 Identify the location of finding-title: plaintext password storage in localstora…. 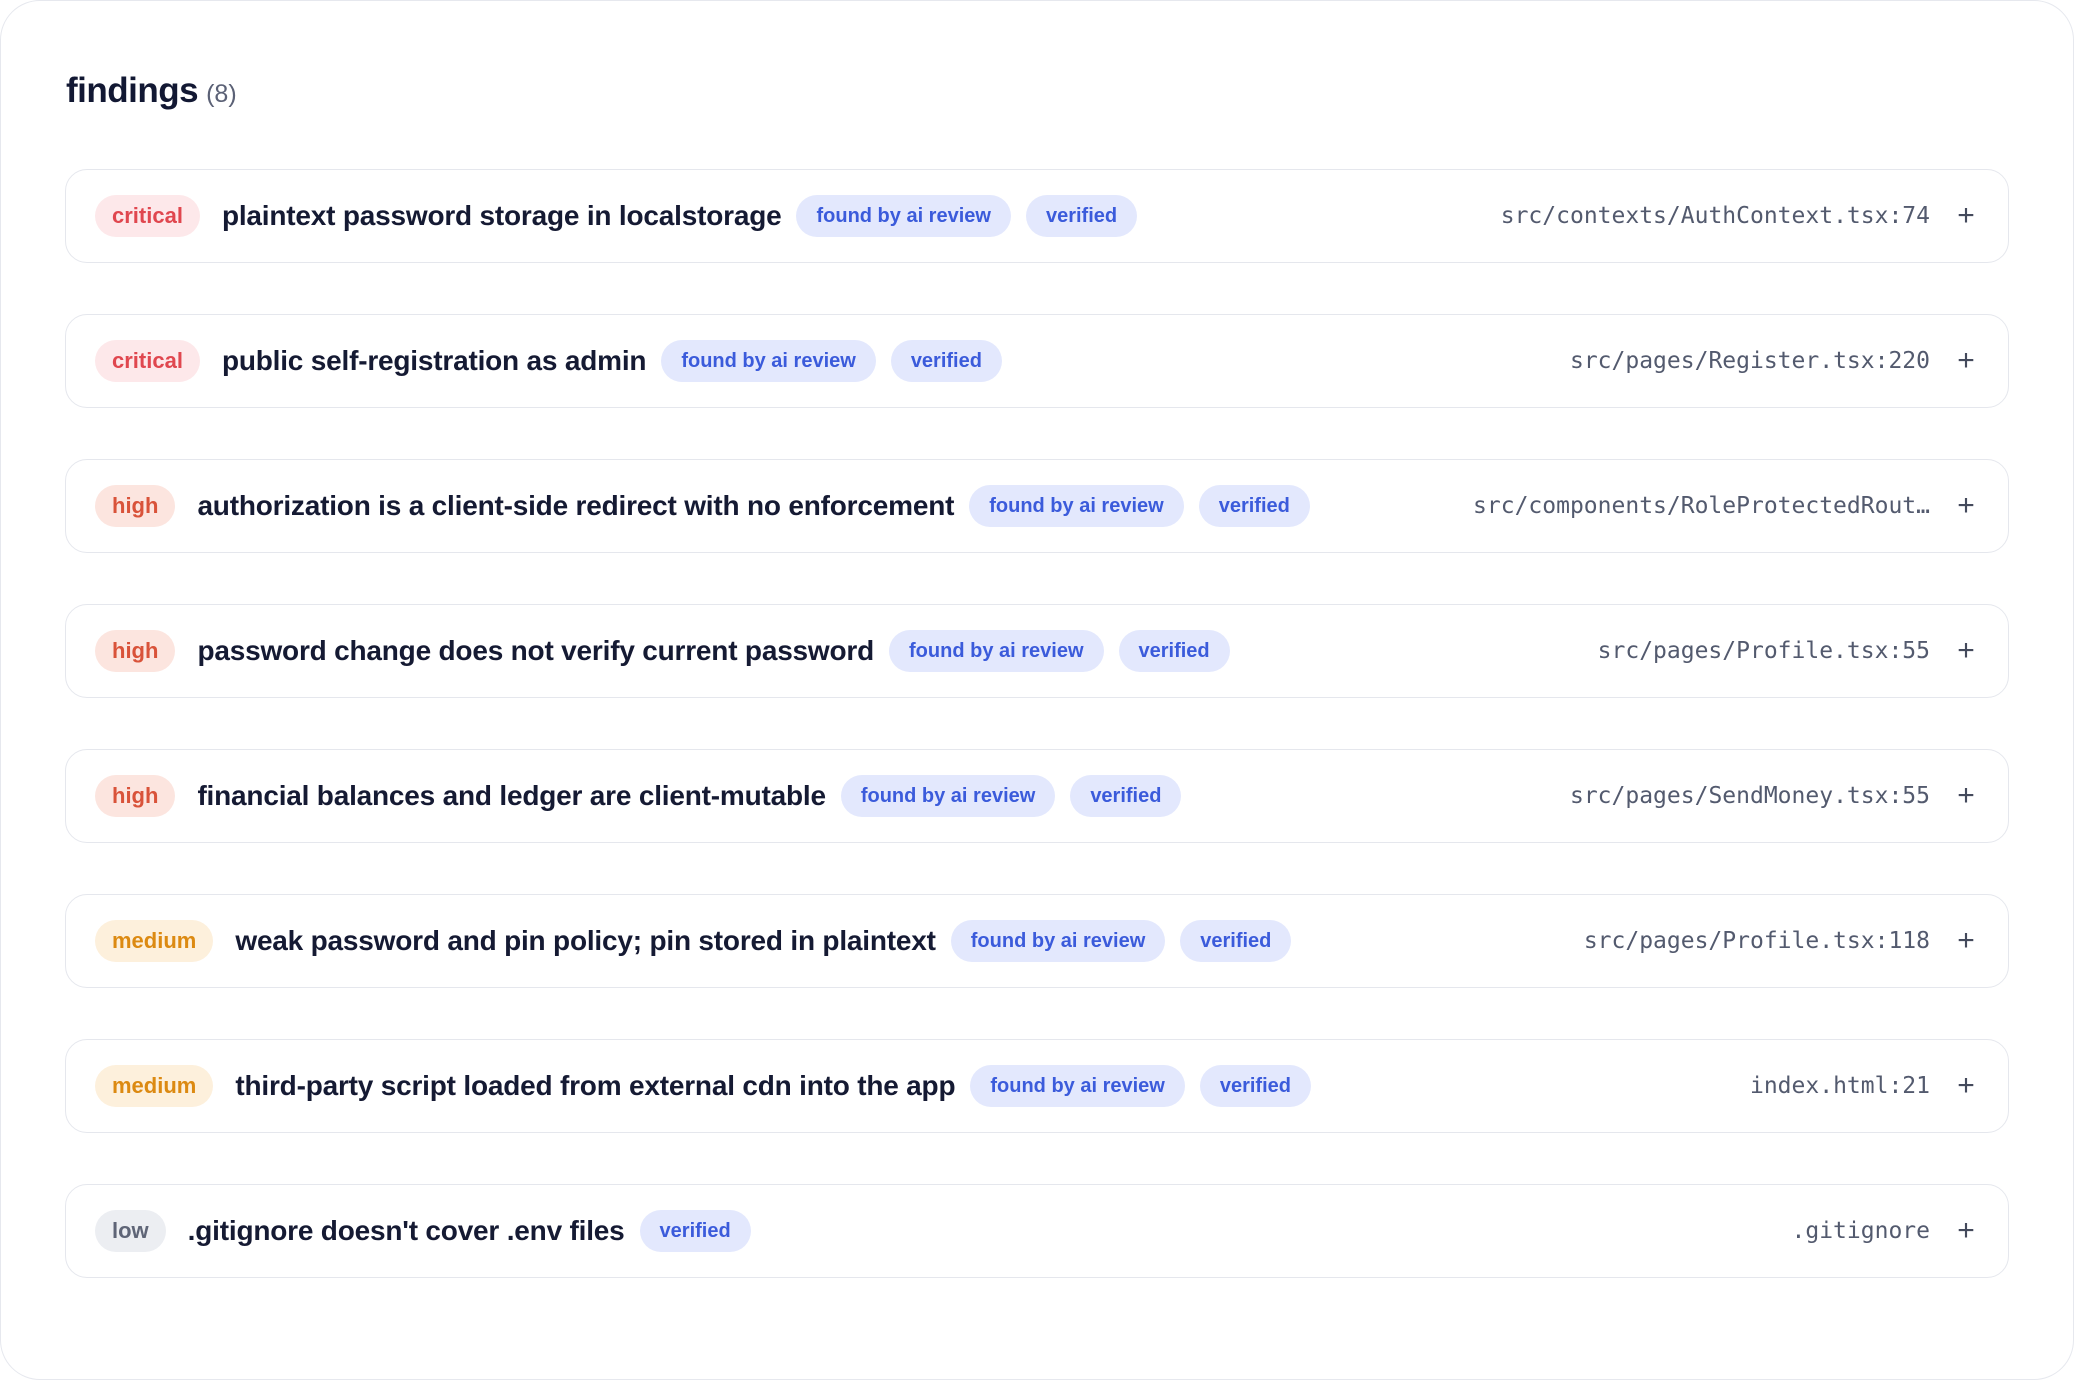
(501, 215).